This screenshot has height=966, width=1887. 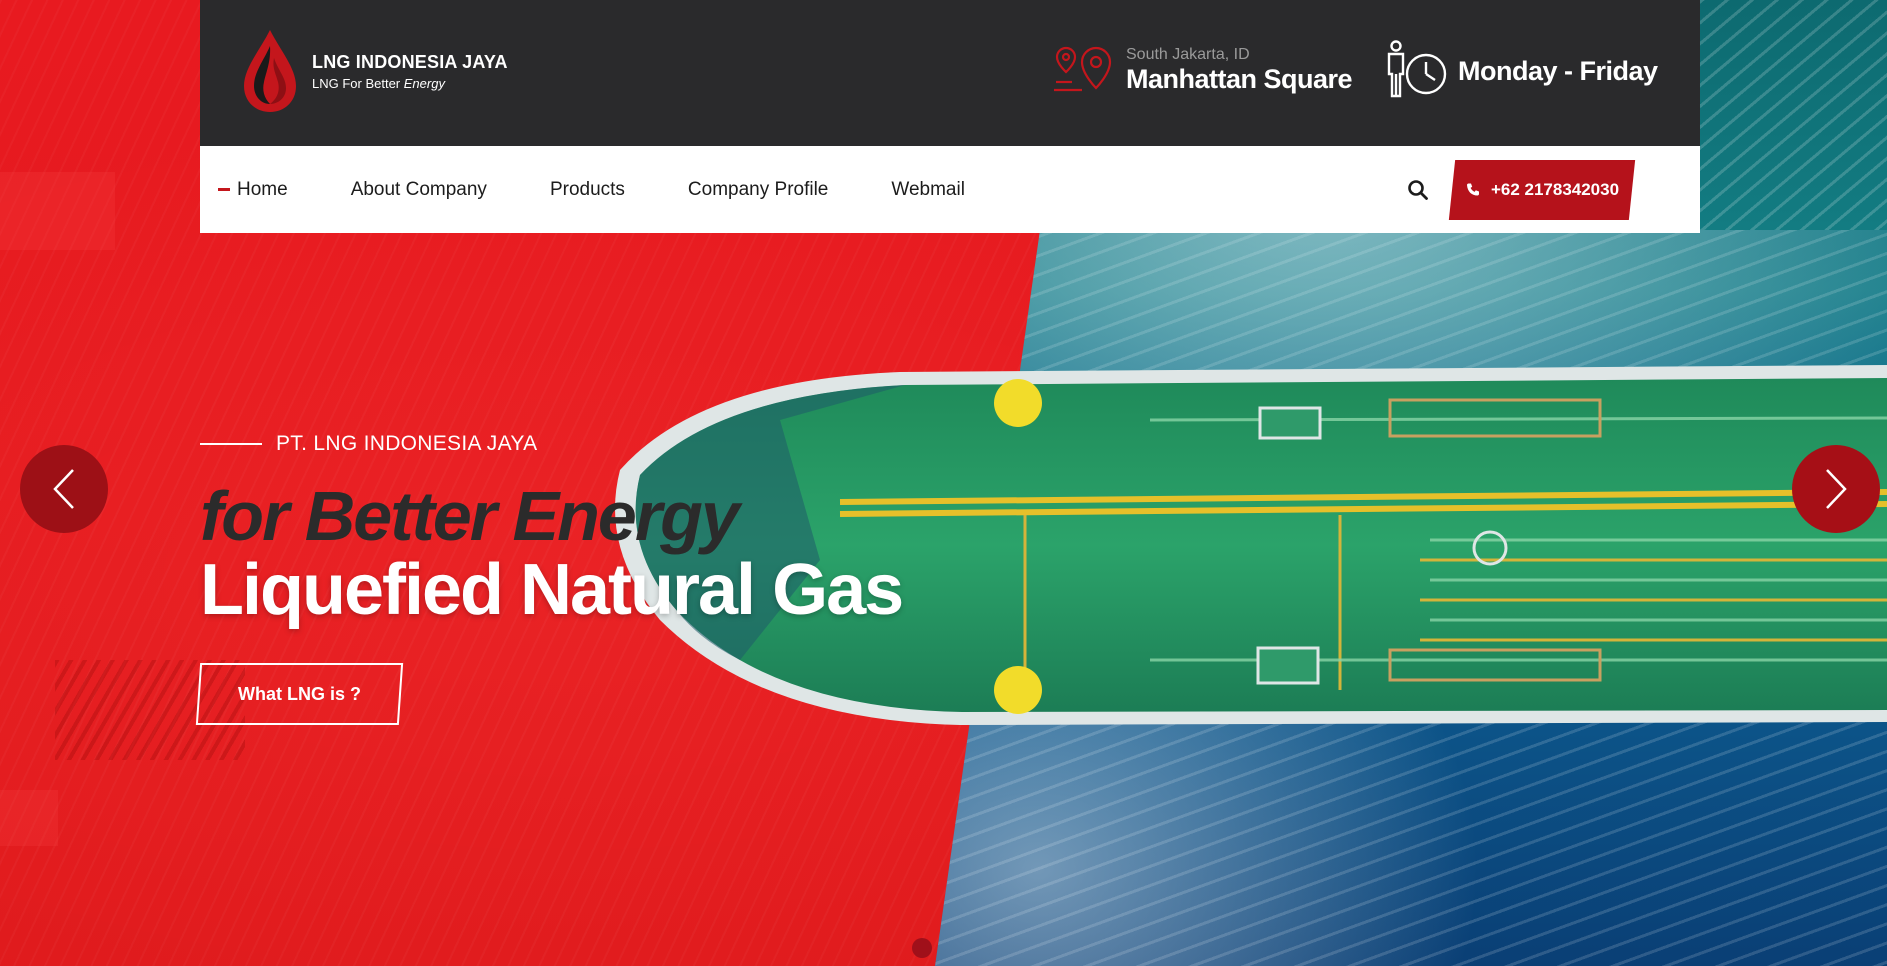 I want to click on phone-icon, so click(x=1472, y=189).